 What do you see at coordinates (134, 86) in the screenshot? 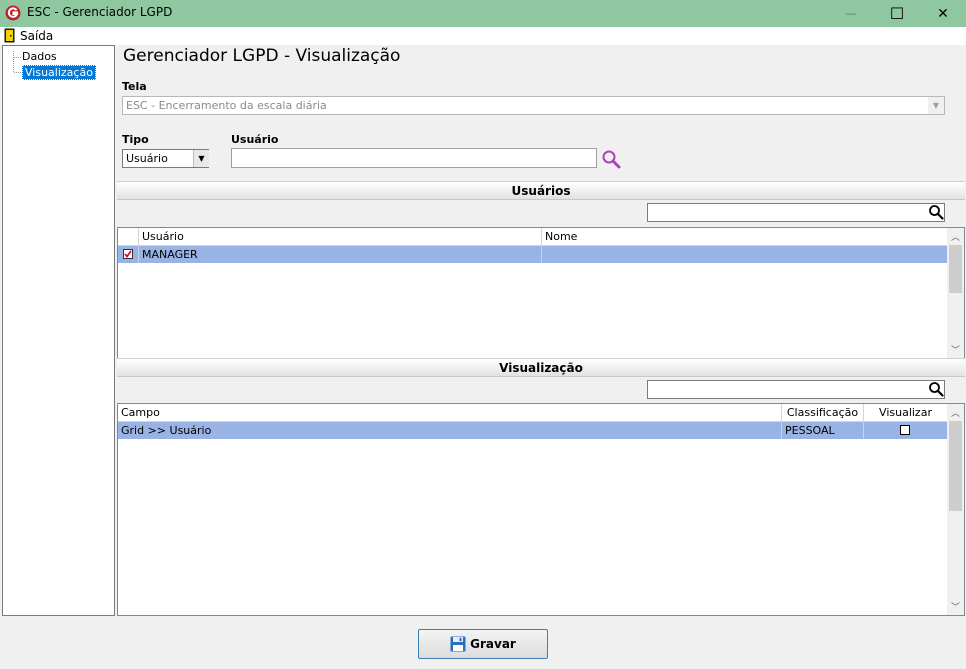
I see `tela-label: Tela` at bounding box center [134, 86].